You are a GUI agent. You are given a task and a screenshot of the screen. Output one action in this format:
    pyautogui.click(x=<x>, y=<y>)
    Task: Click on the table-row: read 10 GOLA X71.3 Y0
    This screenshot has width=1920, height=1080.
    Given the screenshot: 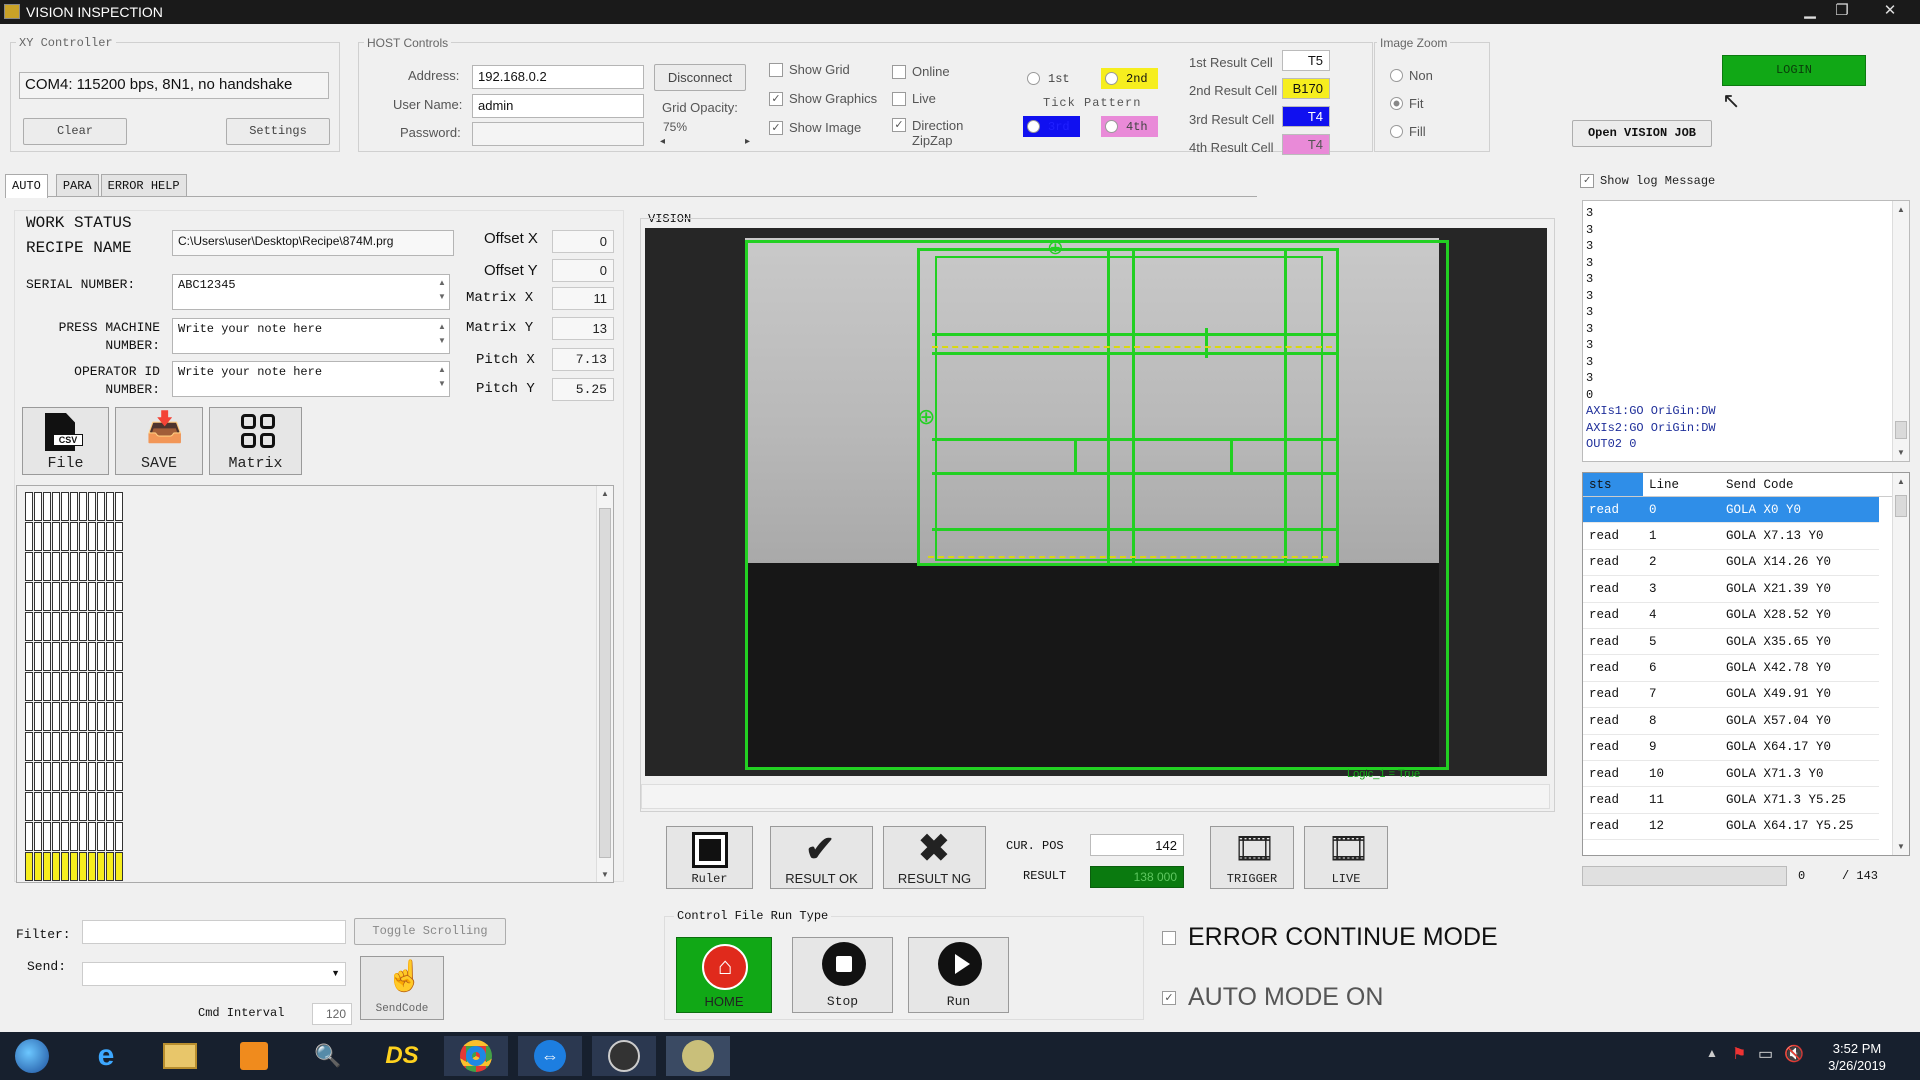 What is the action you would take?
    pyautogui.click(x=1731, y=774)
    